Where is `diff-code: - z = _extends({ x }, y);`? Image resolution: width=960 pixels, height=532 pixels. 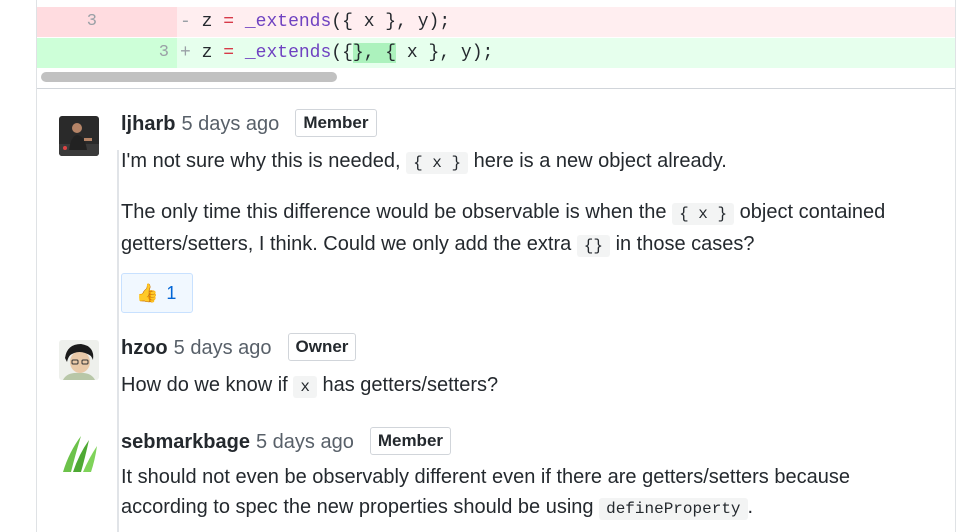
diff-code: - z = _extends({ x }, y); is located at coordinates (315, 22).